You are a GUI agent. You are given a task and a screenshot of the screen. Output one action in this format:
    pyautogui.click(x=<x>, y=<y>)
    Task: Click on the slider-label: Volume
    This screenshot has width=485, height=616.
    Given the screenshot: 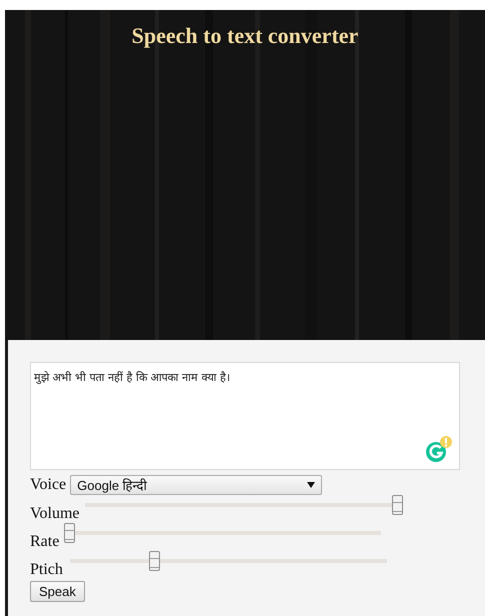 What is the action you would take?
    pyautogui.click(x=55, y=514)
    